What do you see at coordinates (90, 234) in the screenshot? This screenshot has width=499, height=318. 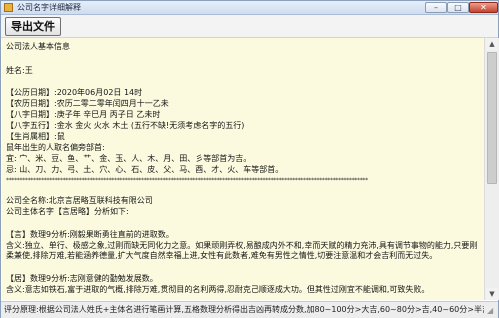 I see `score-line: 【言】数理9分析:刚毅果断勇往直前的进取数。` at bounding box center [90, 234].